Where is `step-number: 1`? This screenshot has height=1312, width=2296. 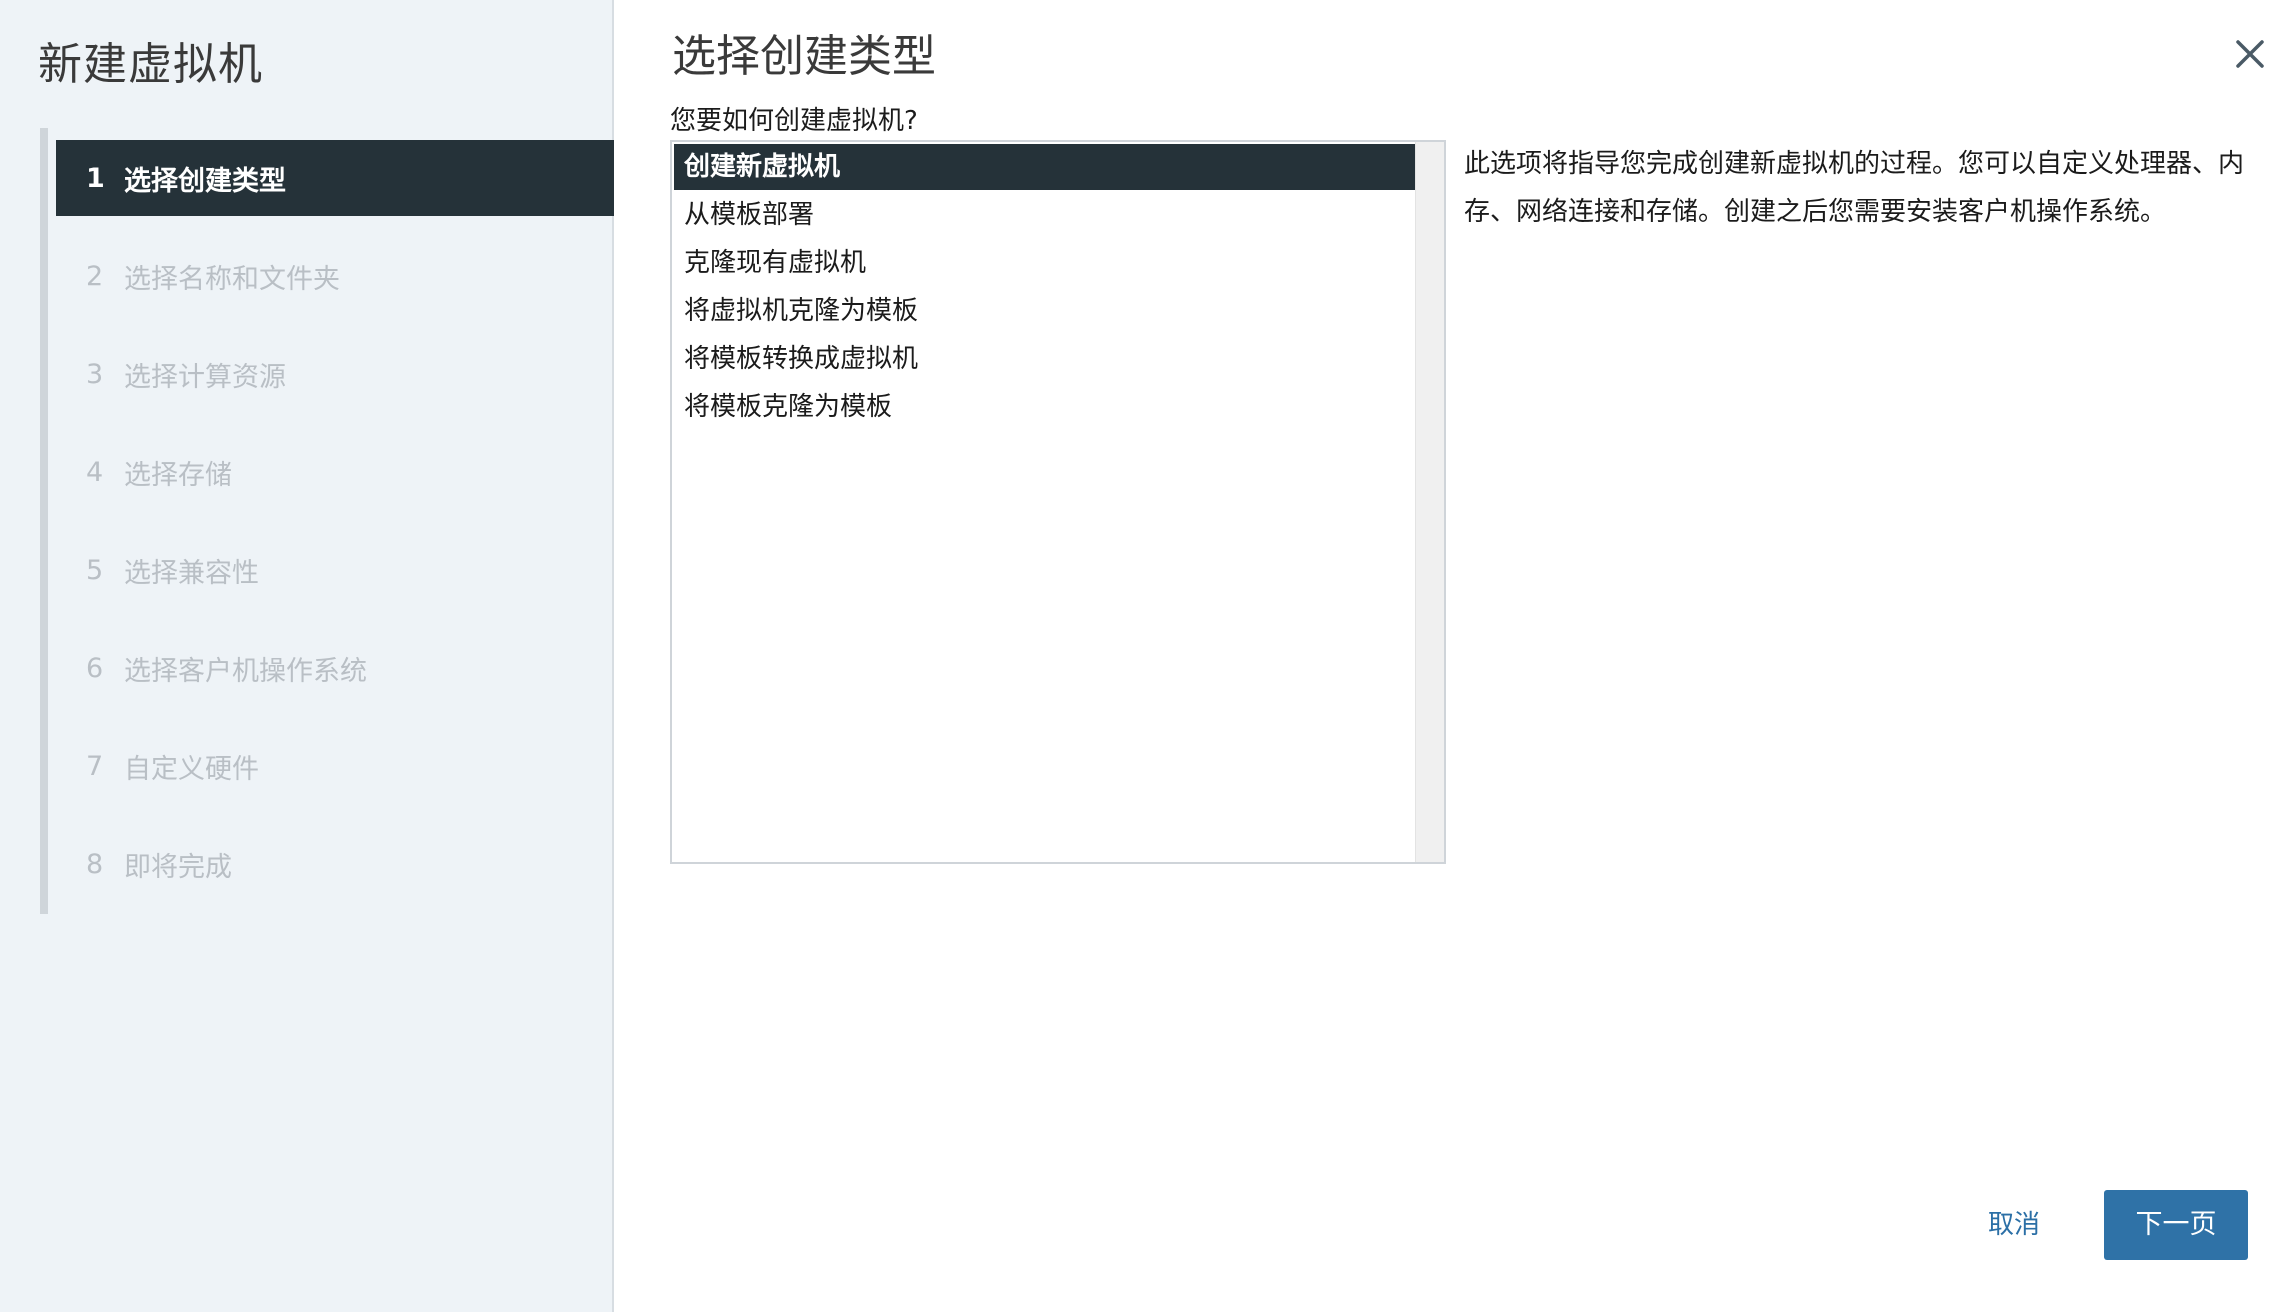 step-number: 1 is located at coordinates (95, 178).